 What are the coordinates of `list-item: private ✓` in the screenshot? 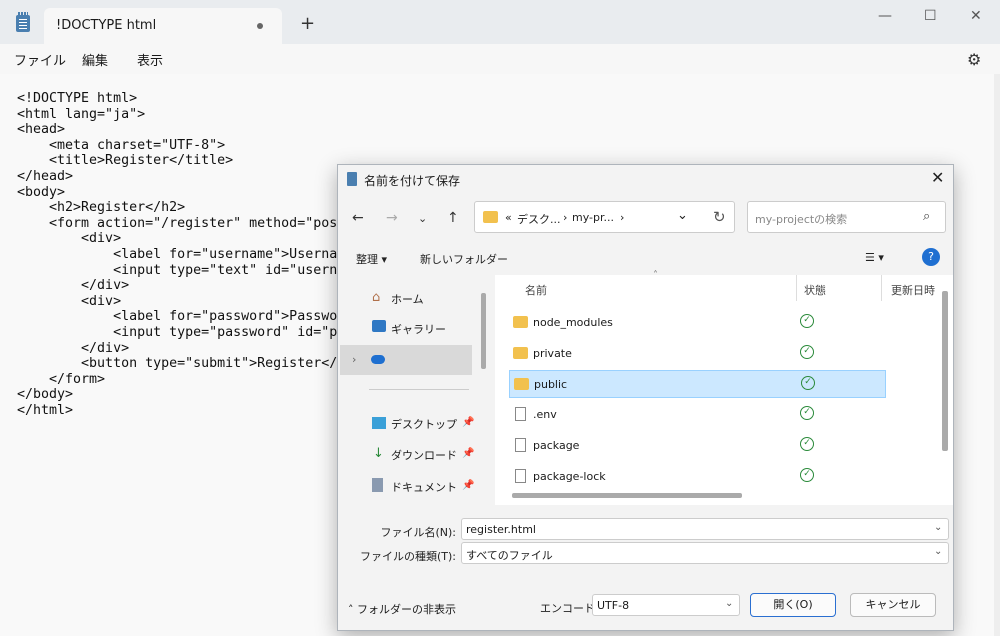 It's located at (697, 354).